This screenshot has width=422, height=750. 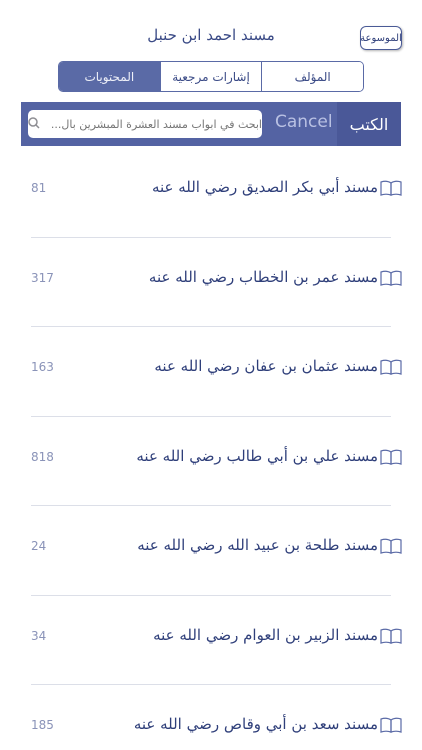 I want to click on item-count: 24, so click(x=39, y=546).